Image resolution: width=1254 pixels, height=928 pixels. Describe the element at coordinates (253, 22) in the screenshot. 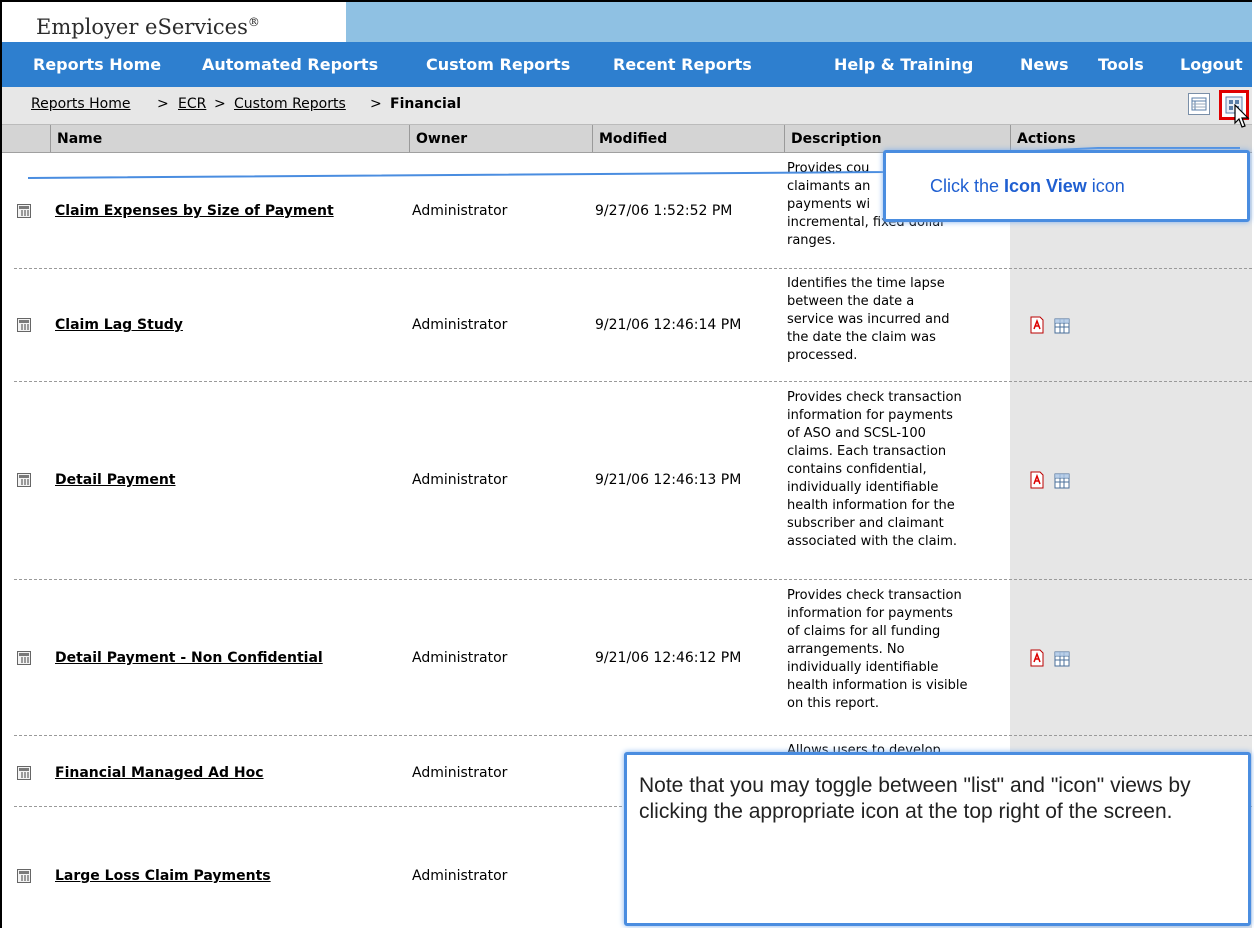

I see `registered-mark: ®` at that location.